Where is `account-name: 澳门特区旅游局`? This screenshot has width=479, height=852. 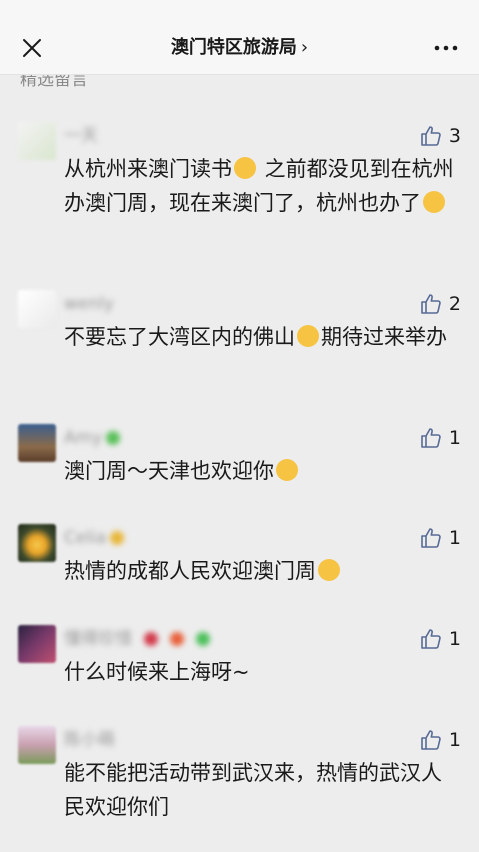
account-name: 澳门特区旅游局 is located at coordinates (234, 47).